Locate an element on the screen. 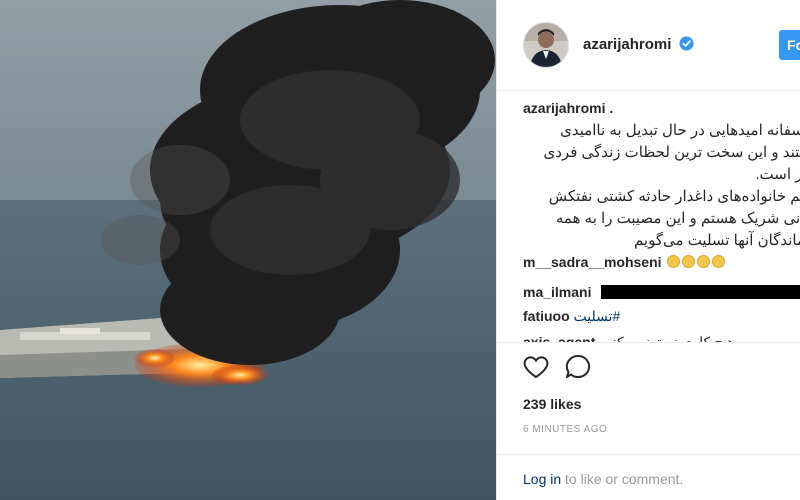  heart-icon is located at coordinates (536, 367).